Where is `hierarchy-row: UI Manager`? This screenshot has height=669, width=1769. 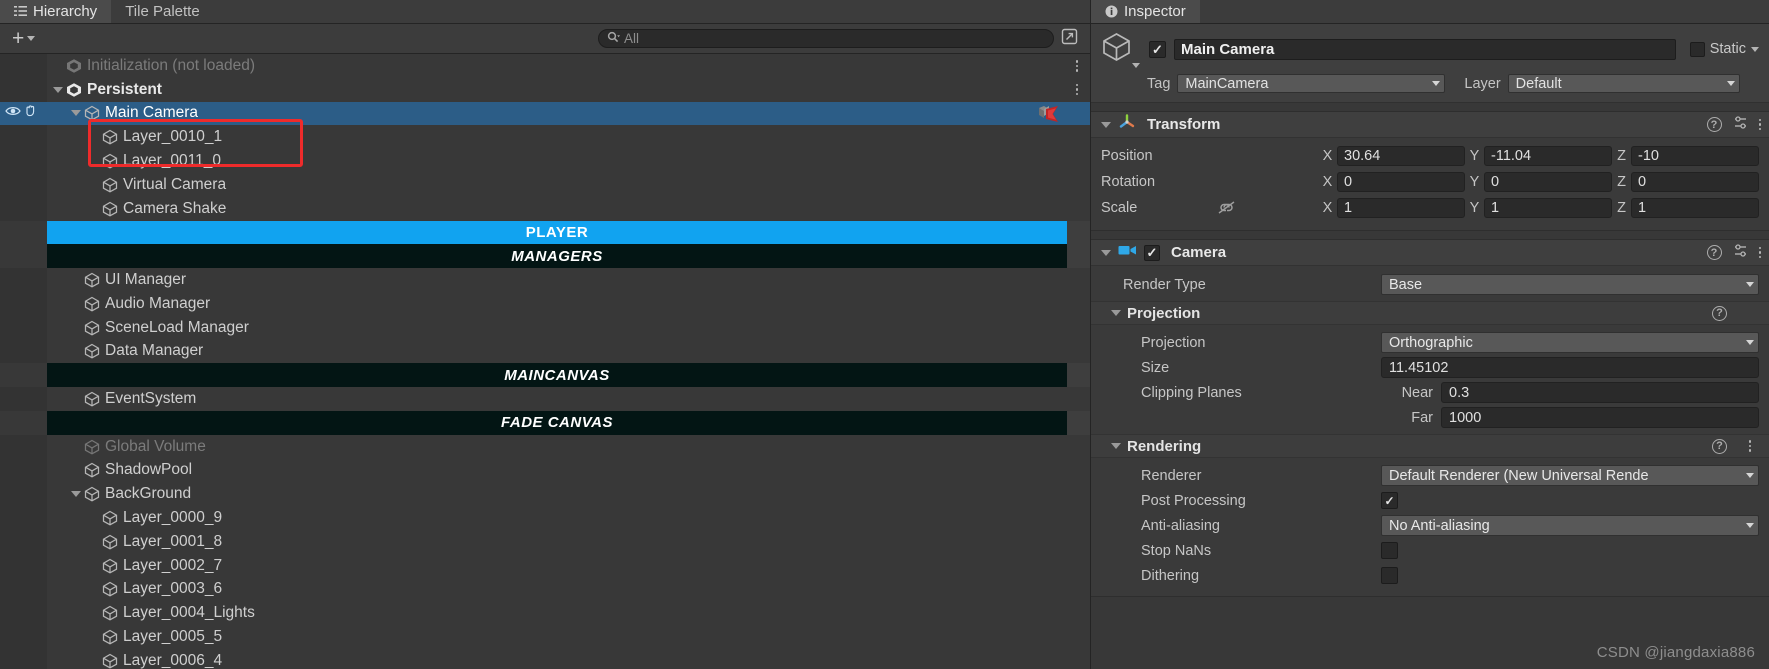
hierarchy-row: UI Manager is located at coordinates (545, 280).